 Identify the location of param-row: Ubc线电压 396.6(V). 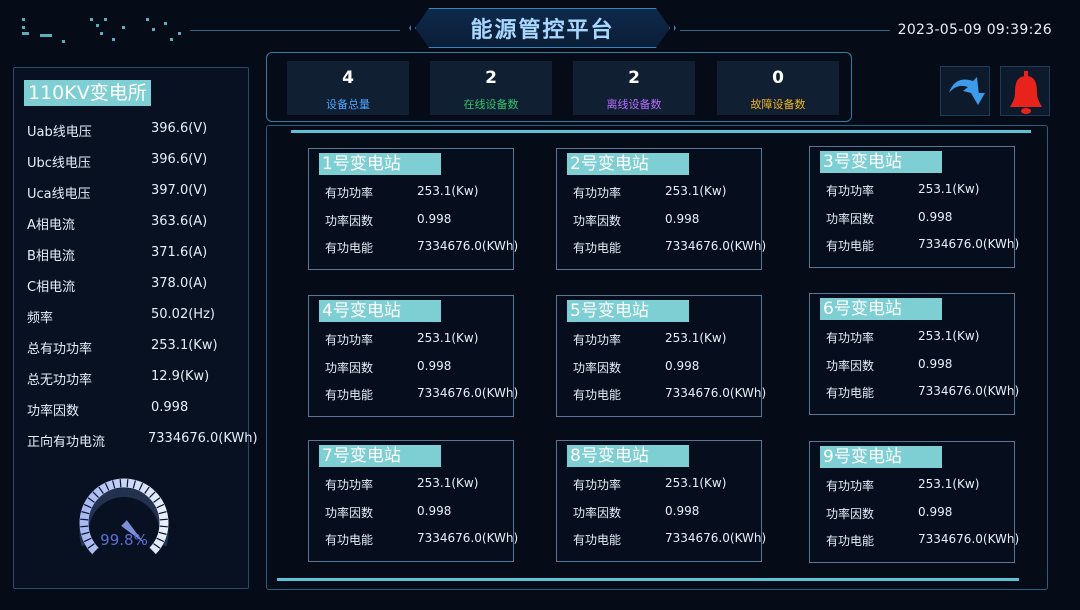
(137, 162).